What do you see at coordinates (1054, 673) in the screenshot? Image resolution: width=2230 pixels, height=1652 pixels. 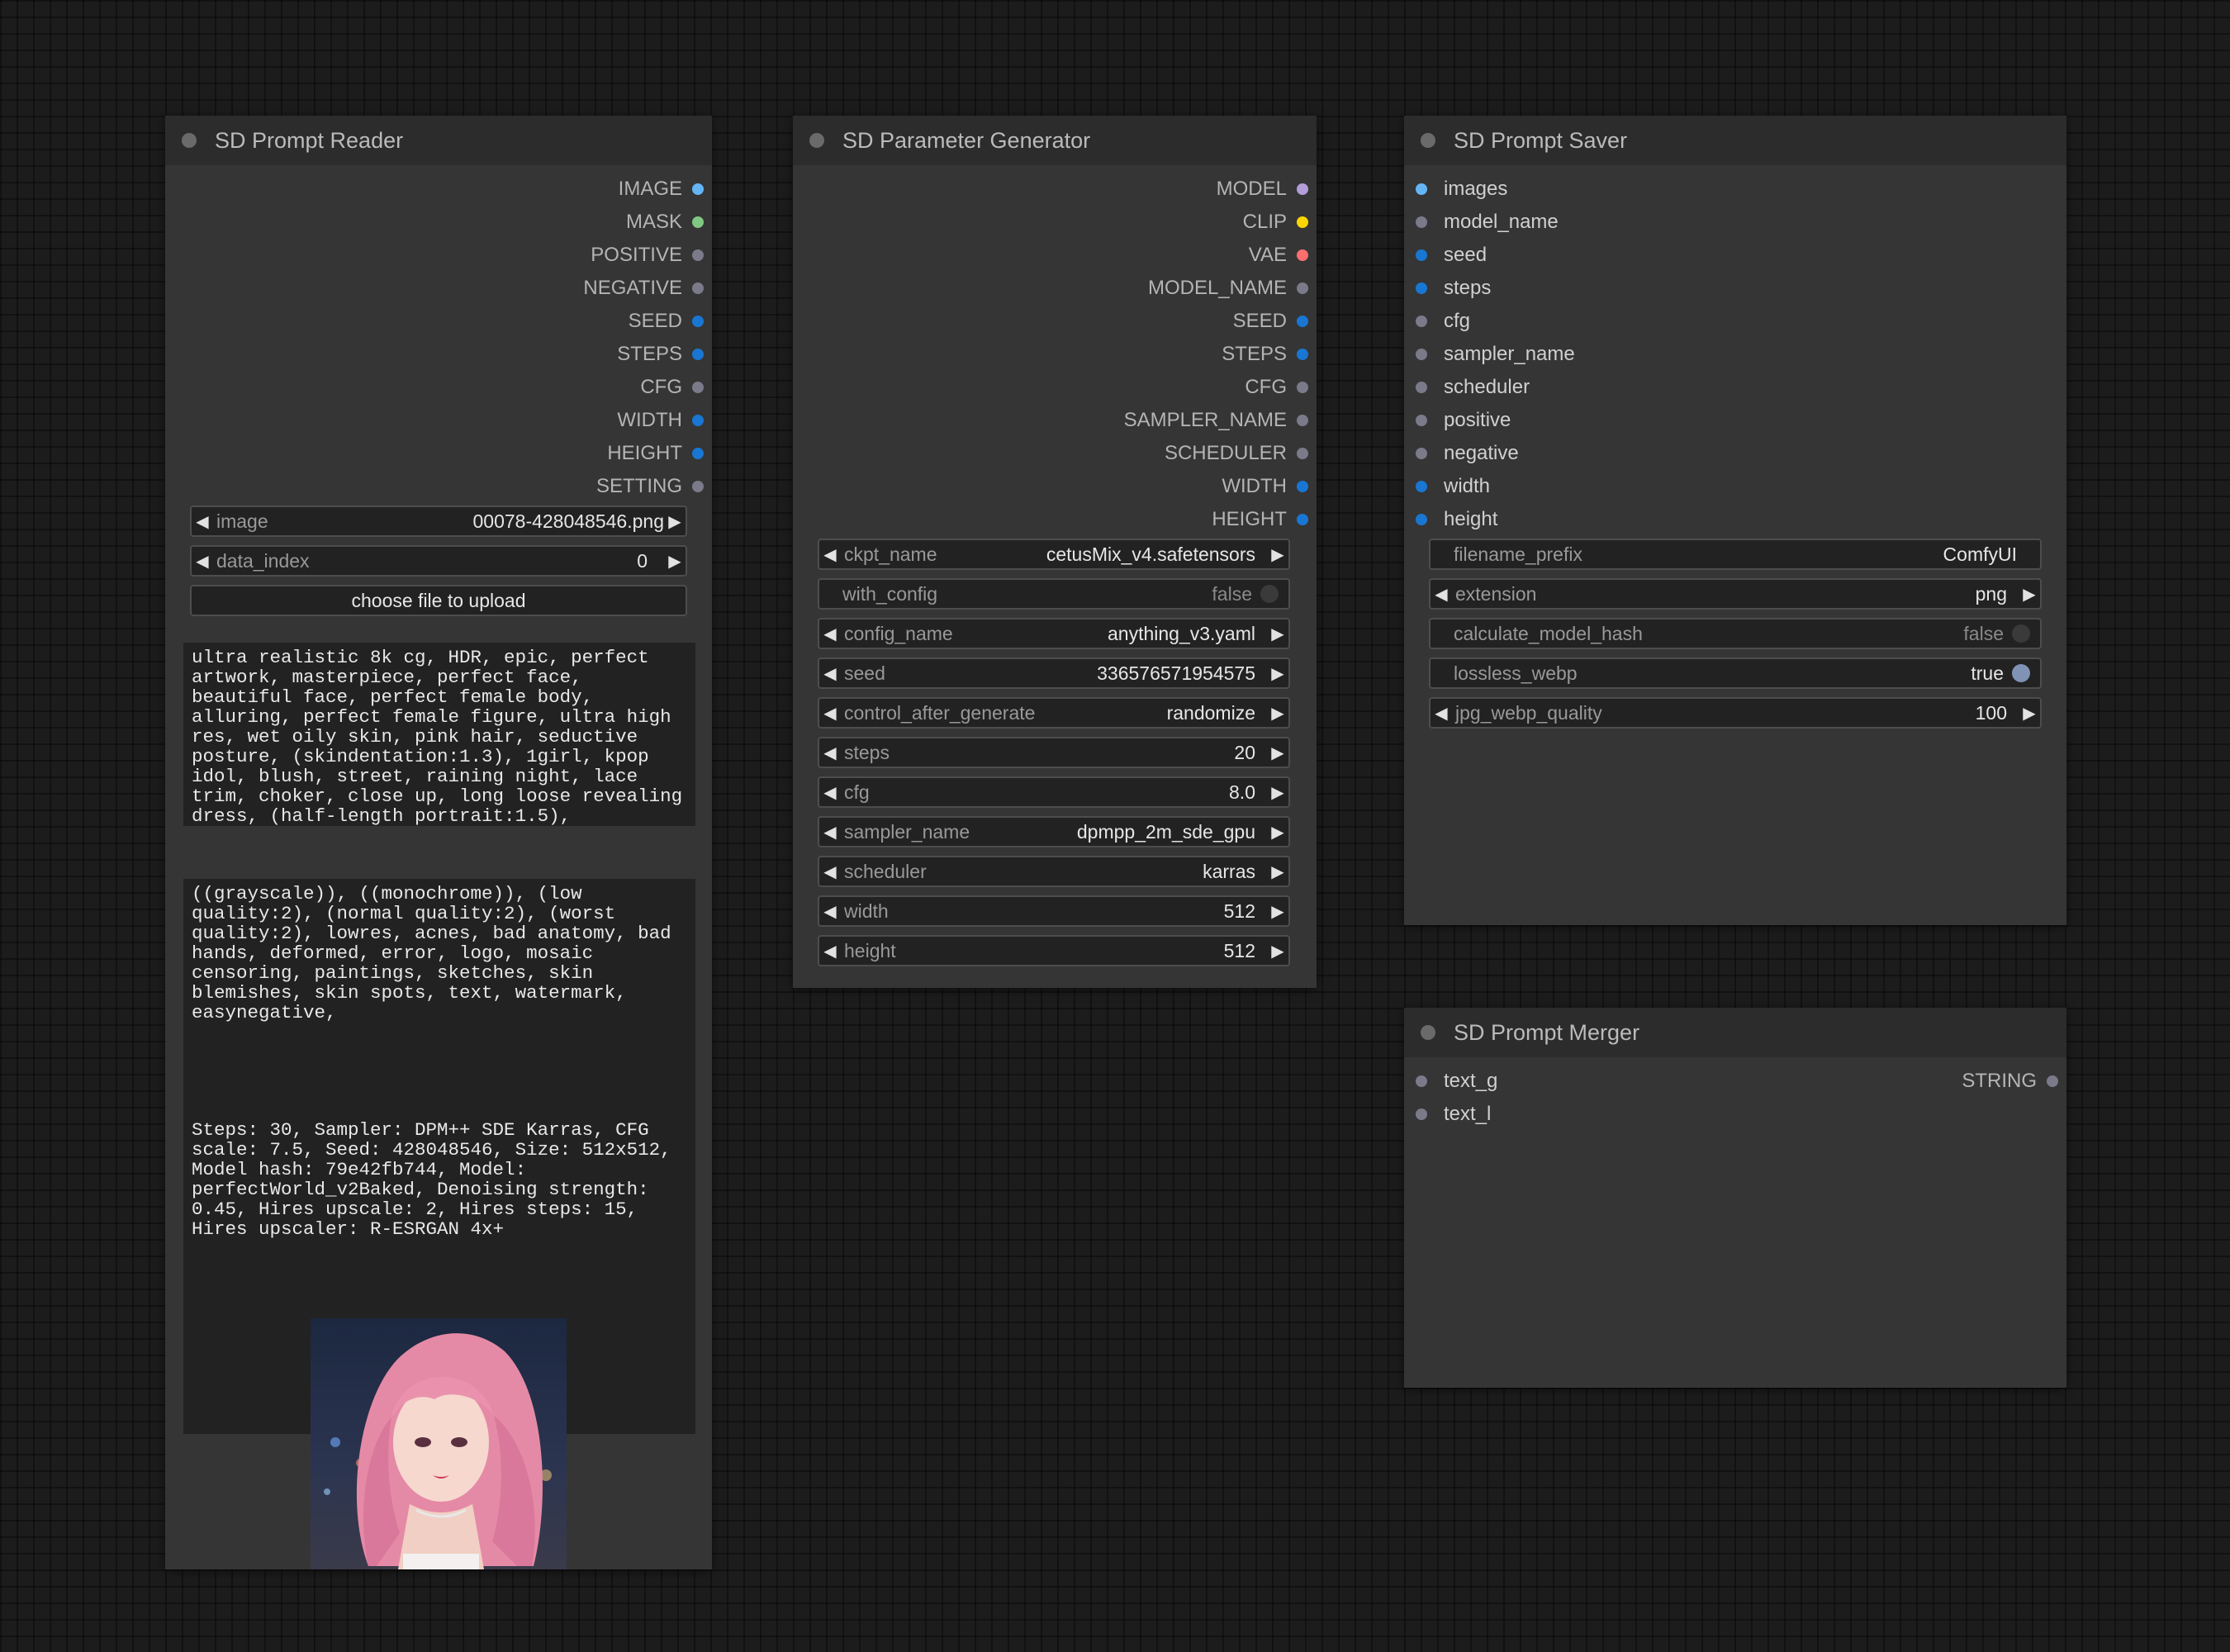 I see `seed-widget: ◀ seed 336576571954575 ▶` at bounding box center [1054, 673].